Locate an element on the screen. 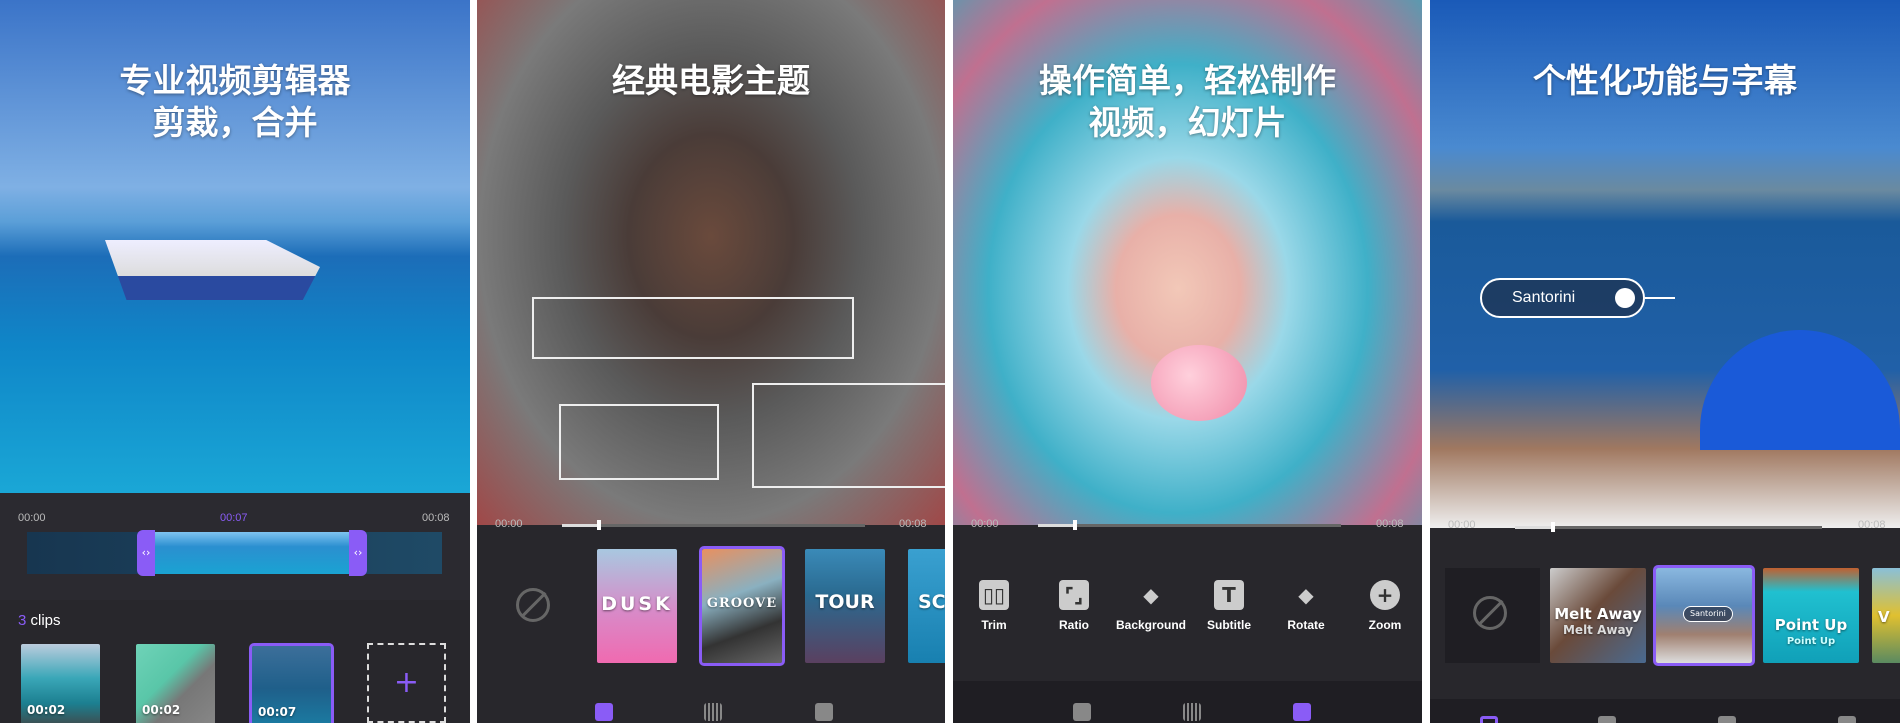 The width and height of the screenshot is (1900, 723). location-pin-icon is located at coordinates (1625, 298).